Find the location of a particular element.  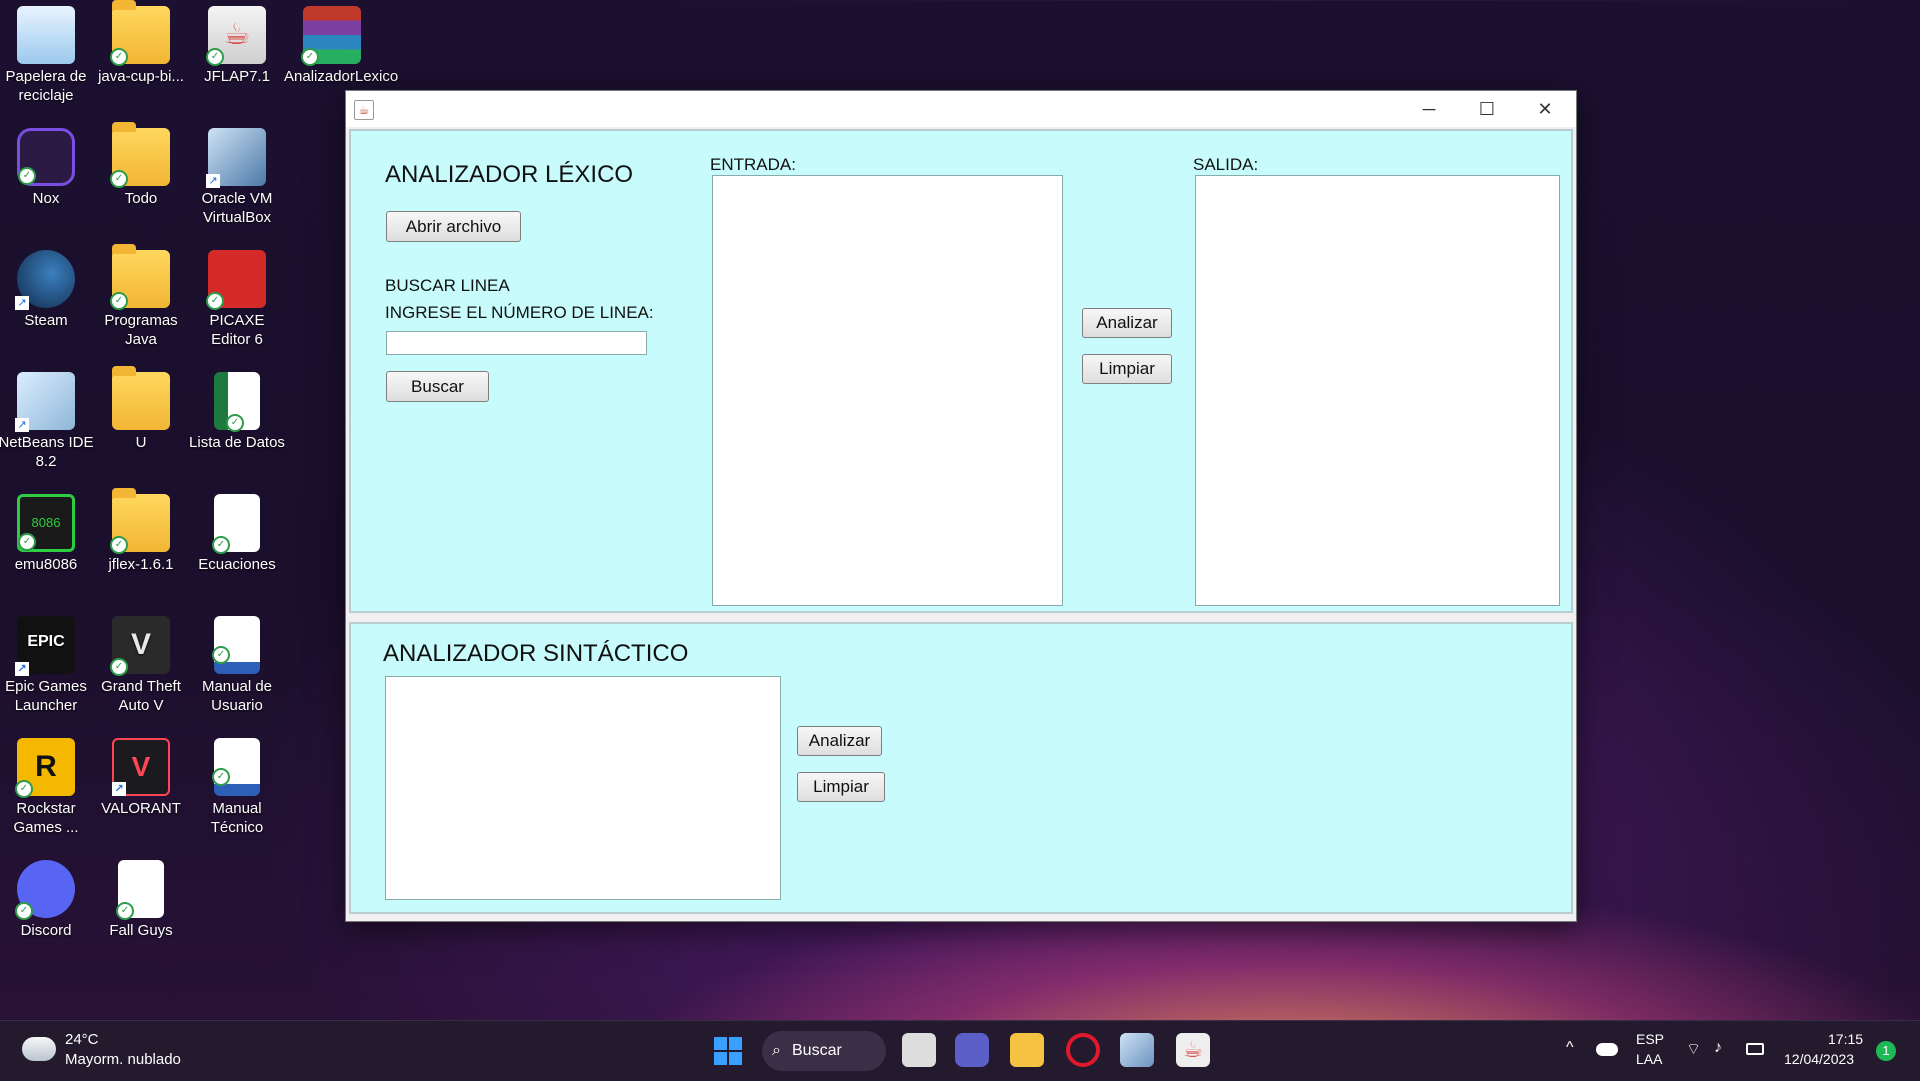

window-titlebar: ☕ ─ ☐ ✕ is located at coordinates (961, 109).